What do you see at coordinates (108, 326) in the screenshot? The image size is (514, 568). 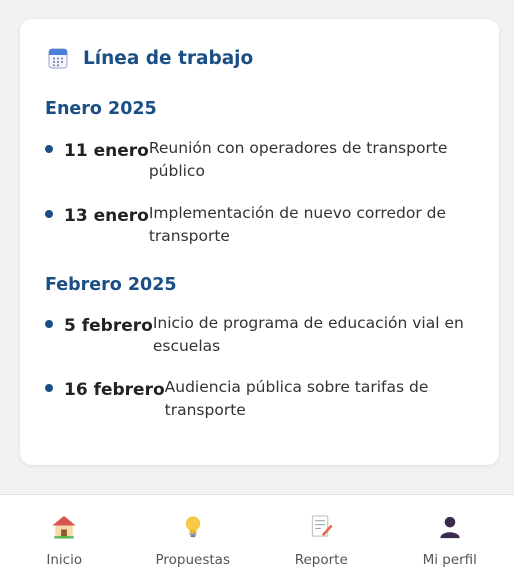 I see `event-date: 5 febrero` at bounding box center [108, 326].